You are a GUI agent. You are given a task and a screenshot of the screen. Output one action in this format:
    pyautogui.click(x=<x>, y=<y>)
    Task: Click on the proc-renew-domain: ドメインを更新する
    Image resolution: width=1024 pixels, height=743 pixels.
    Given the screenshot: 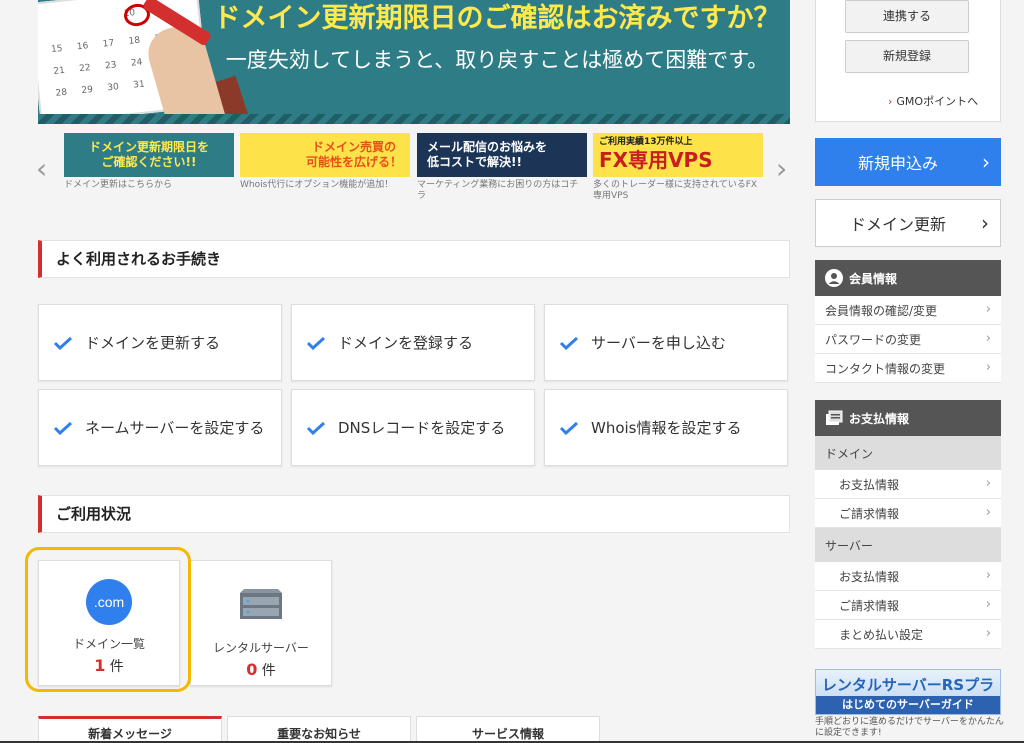 What is the action you would take?
    pyautogui.click(x=160, y=342)
    